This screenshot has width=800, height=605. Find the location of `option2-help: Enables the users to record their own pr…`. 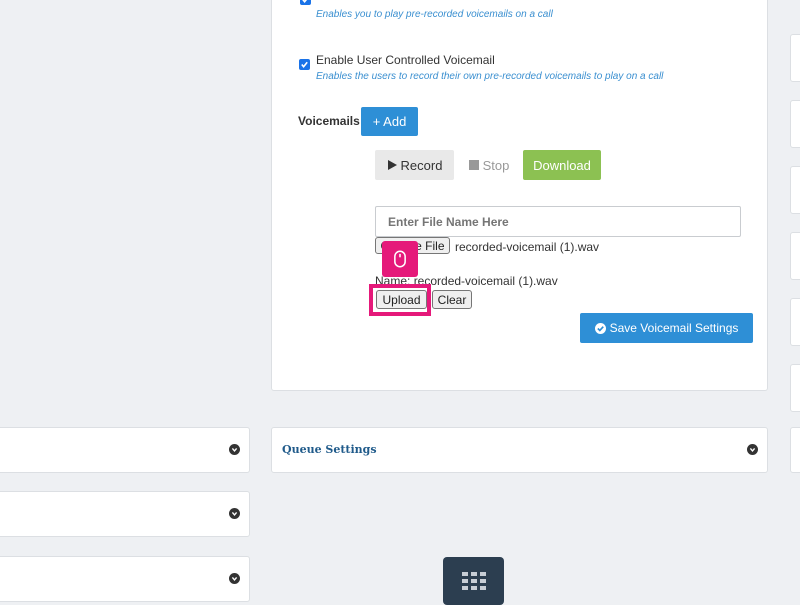

option2-help: Enables the users to record their own pr… is located at coordinates (490, 76).